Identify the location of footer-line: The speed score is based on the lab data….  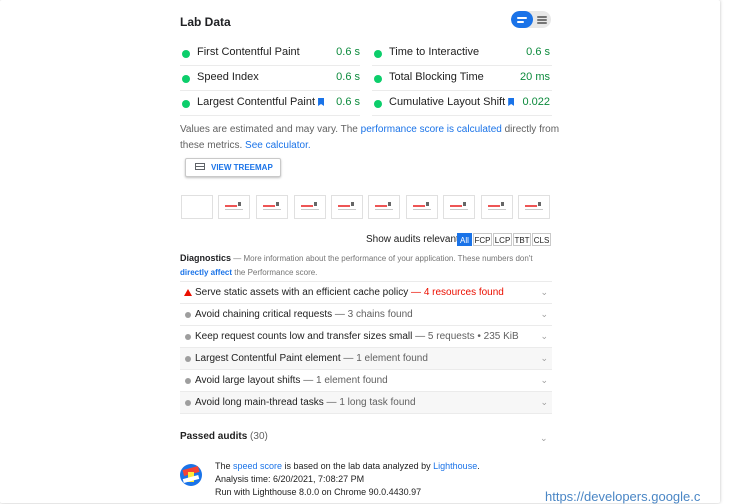
(347, 466).